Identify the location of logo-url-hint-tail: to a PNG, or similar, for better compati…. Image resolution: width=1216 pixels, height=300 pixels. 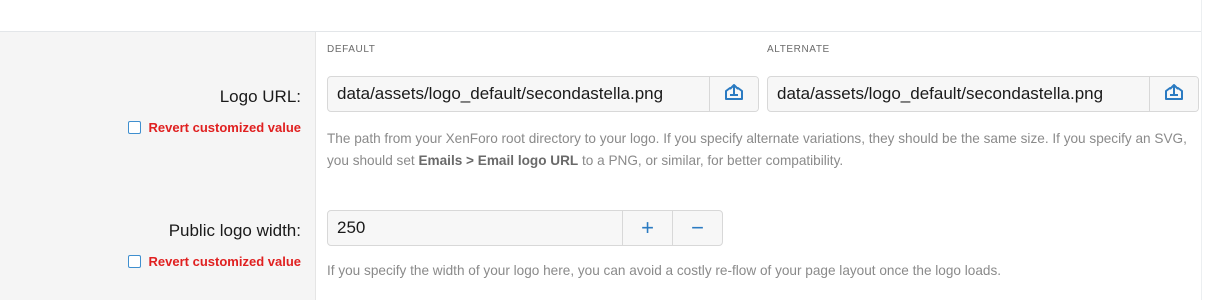
(711, 160).